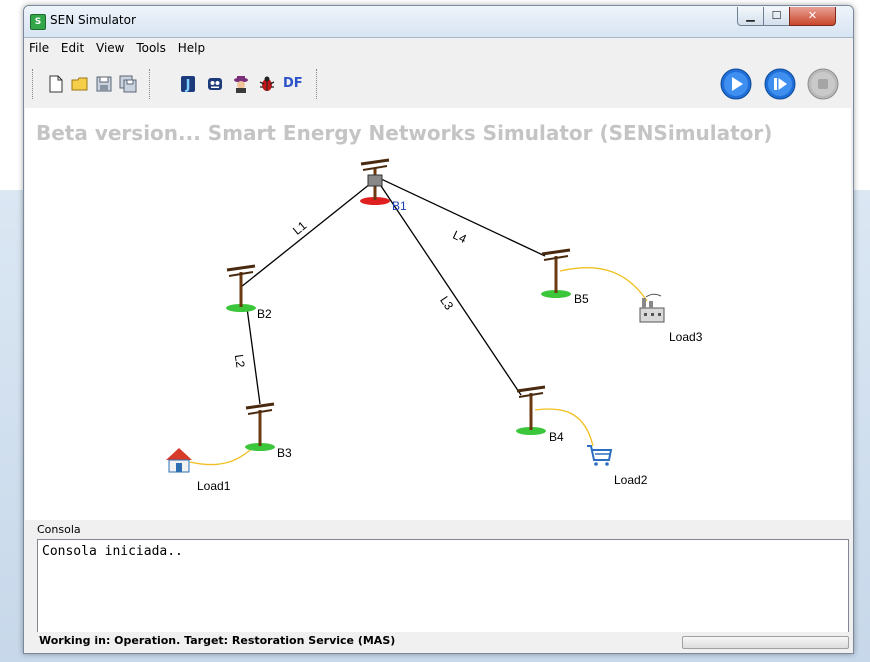 The image size is (870, 662). Describe the element at coordinates (308, 233) in the screenshot. I see `line-l1` at that location.